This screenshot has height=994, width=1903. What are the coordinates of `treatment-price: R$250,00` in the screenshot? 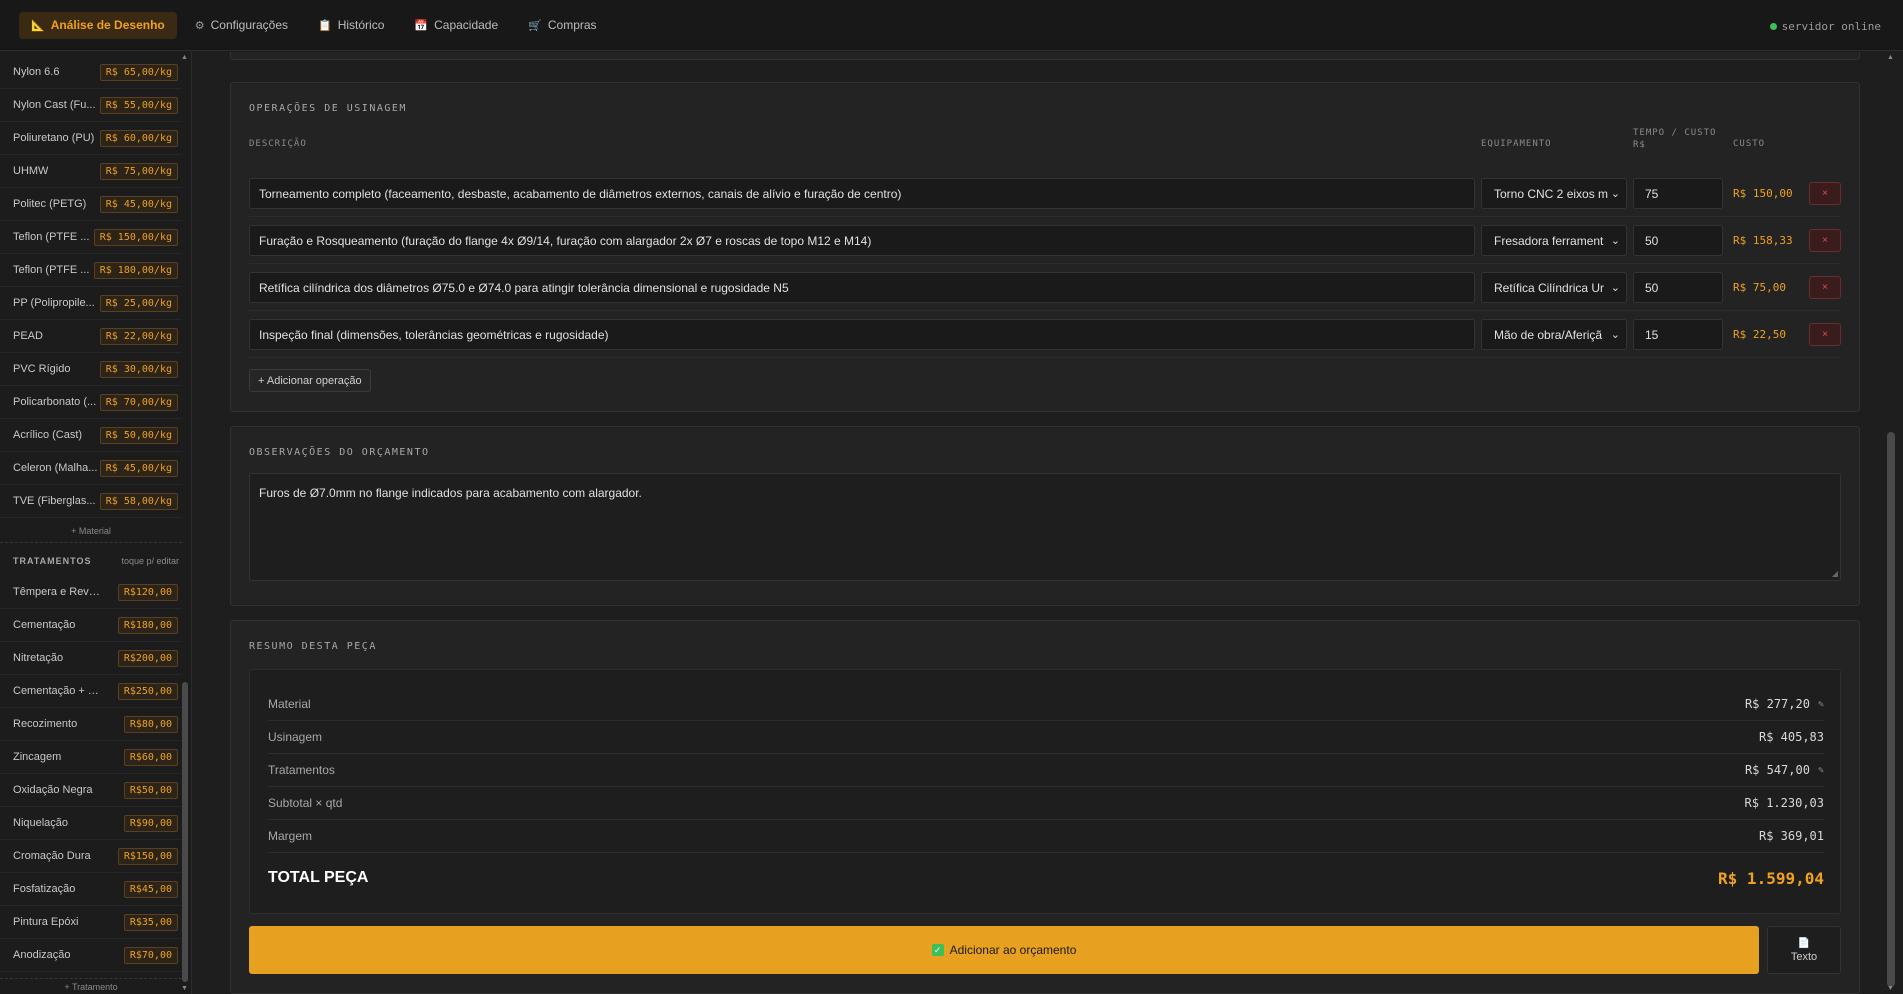 It's located at (147, 691).